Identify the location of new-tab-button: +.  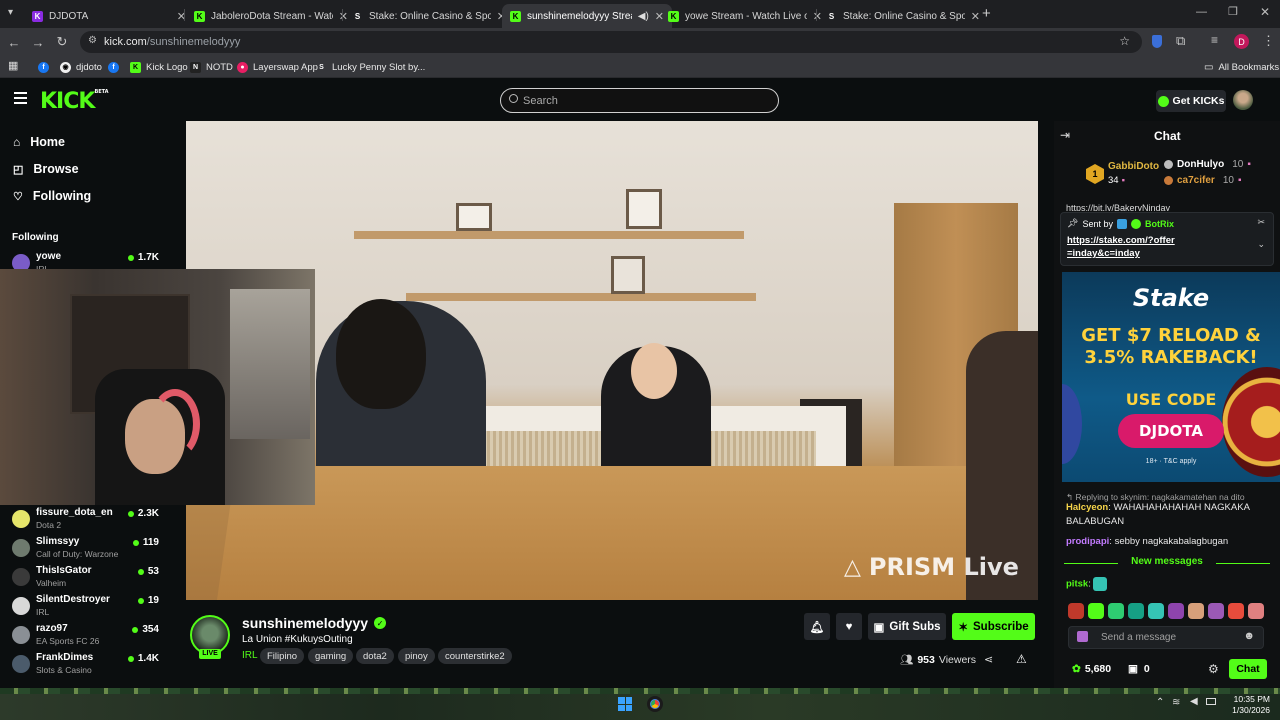
(986, 13).